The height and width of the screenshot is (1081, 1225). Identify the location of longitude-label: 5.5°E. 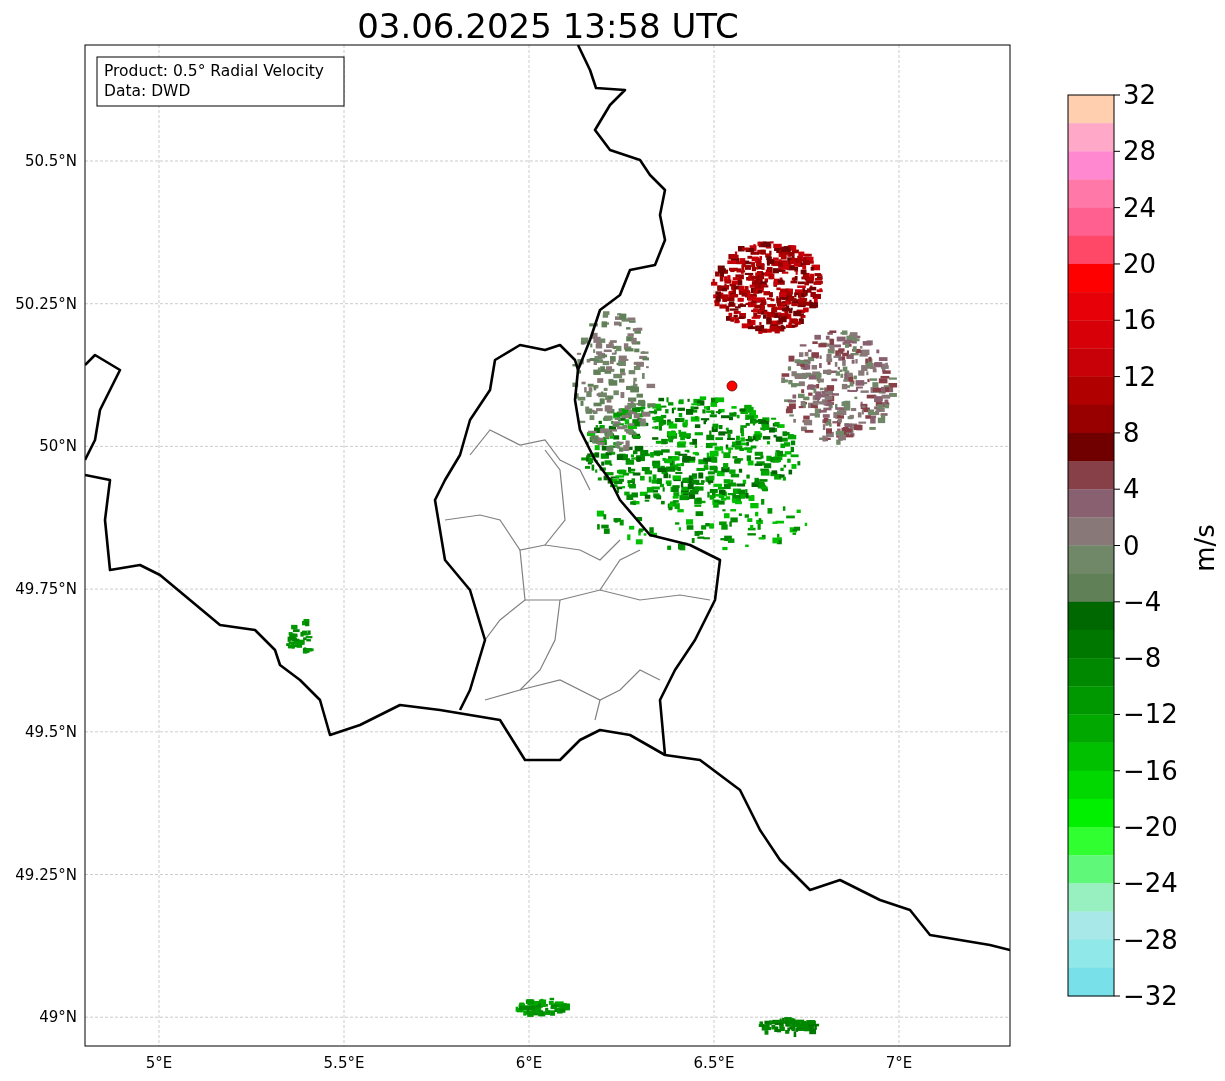
(344, 1063).